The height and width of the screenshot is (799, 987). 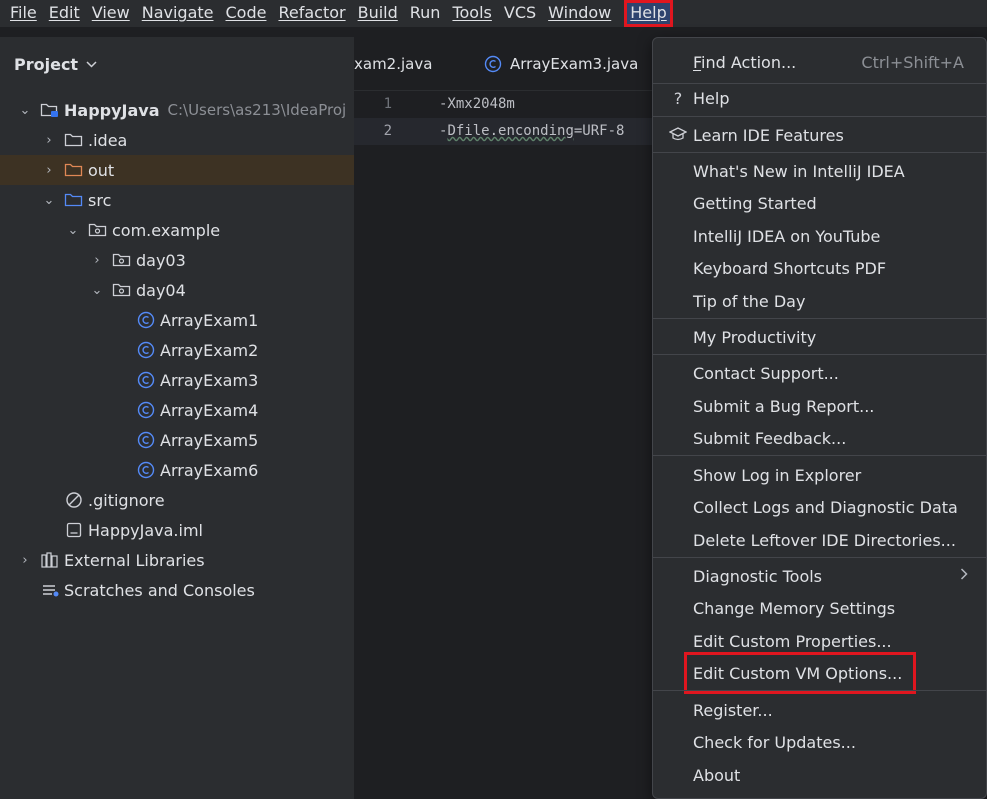 What do you see at coordinates (161, 290) in the screenshot?
I see `tree-label: day04` at bounding box center [161, 290].